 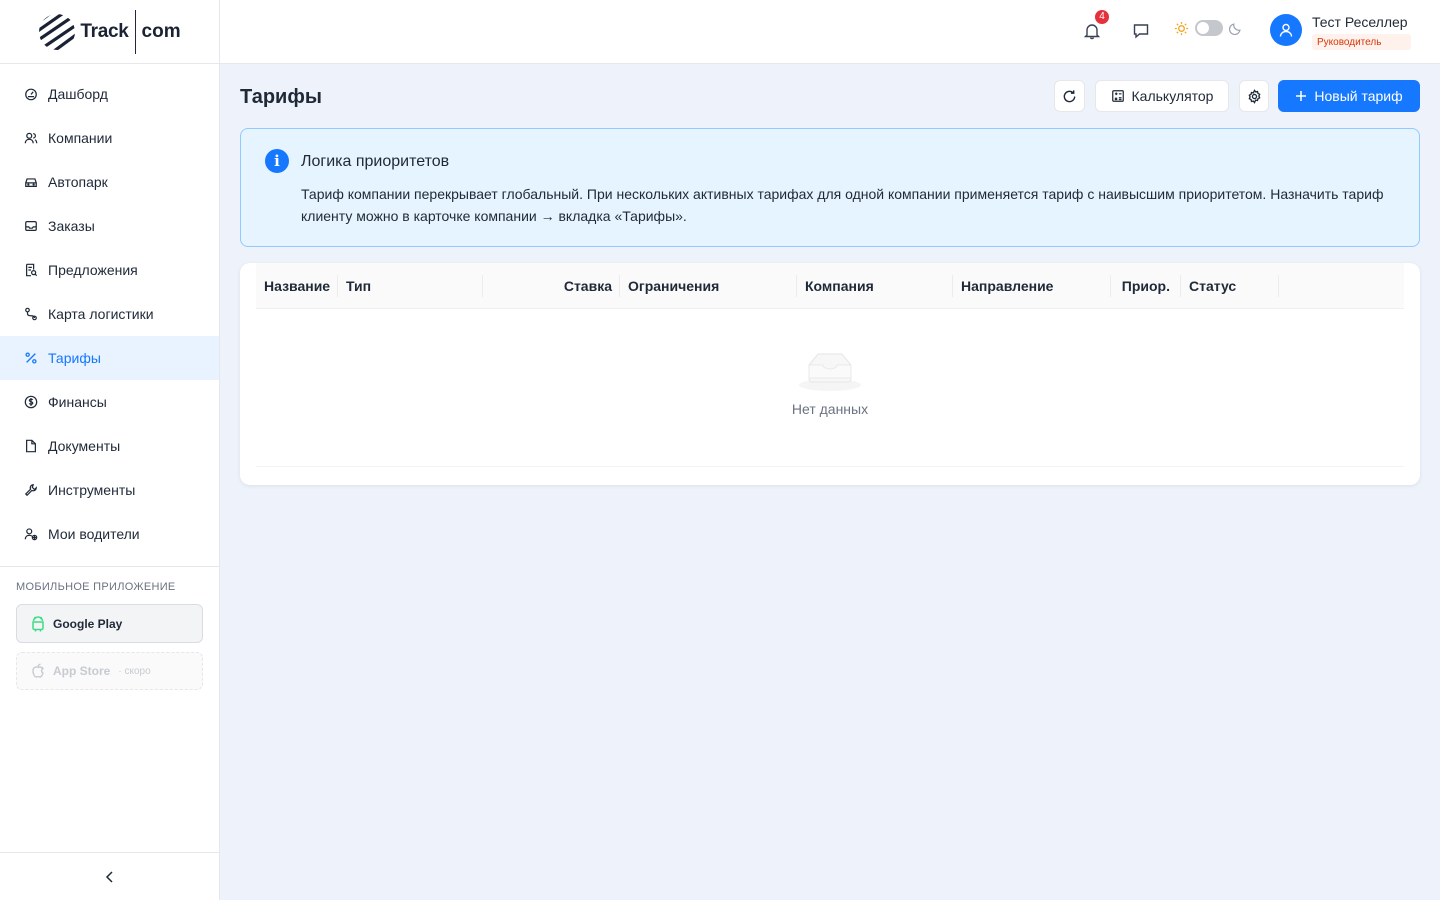 I want to click on user-role-tag: Руководитель, so click(x=1362, y=42).